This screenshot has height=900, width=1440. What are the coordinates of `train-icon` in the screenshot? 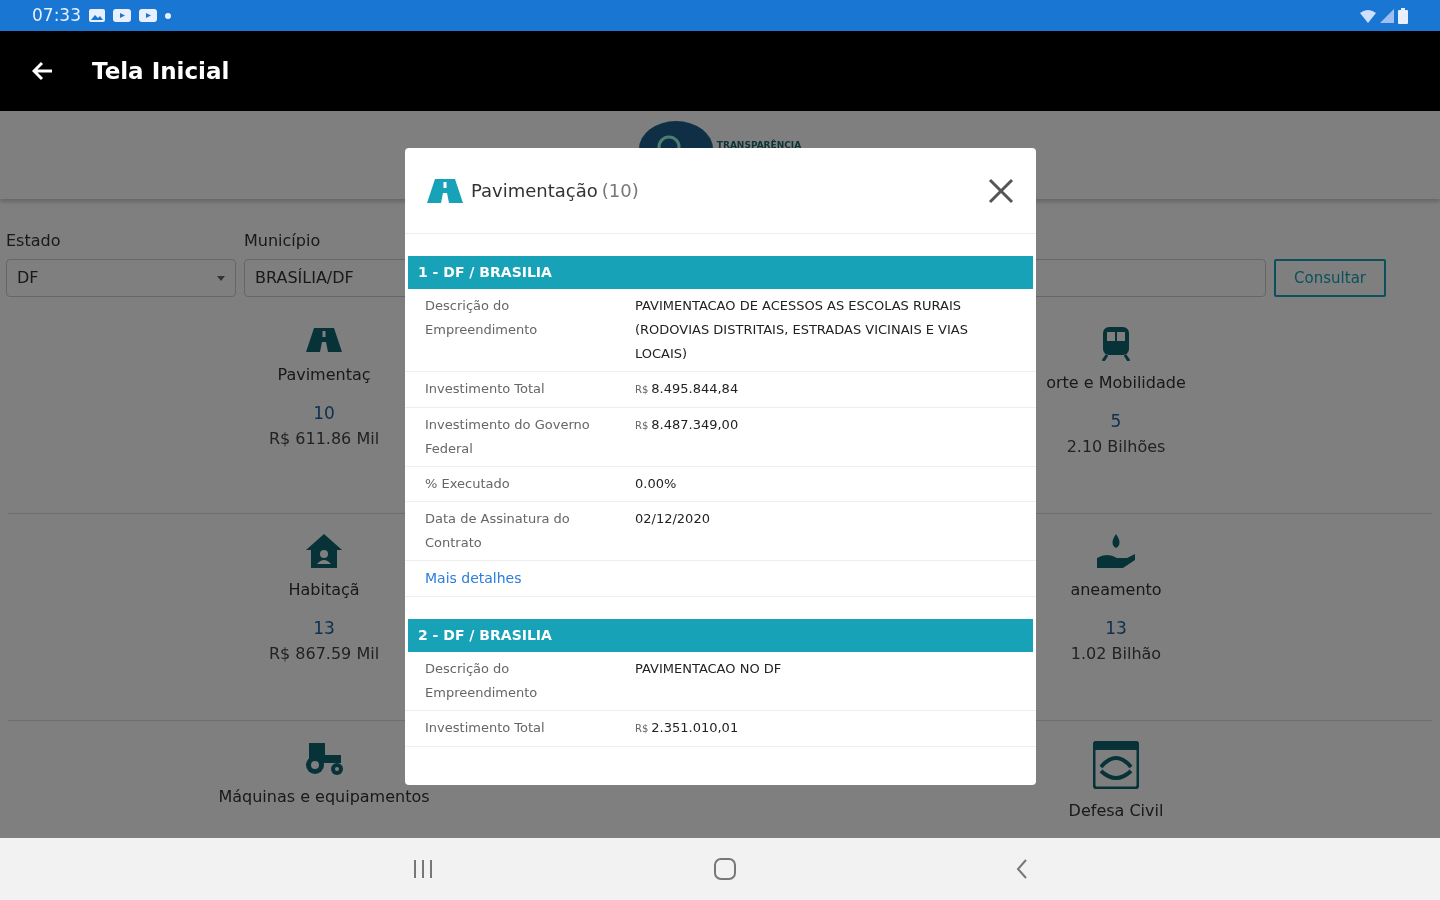 It's located at (1116, 344).